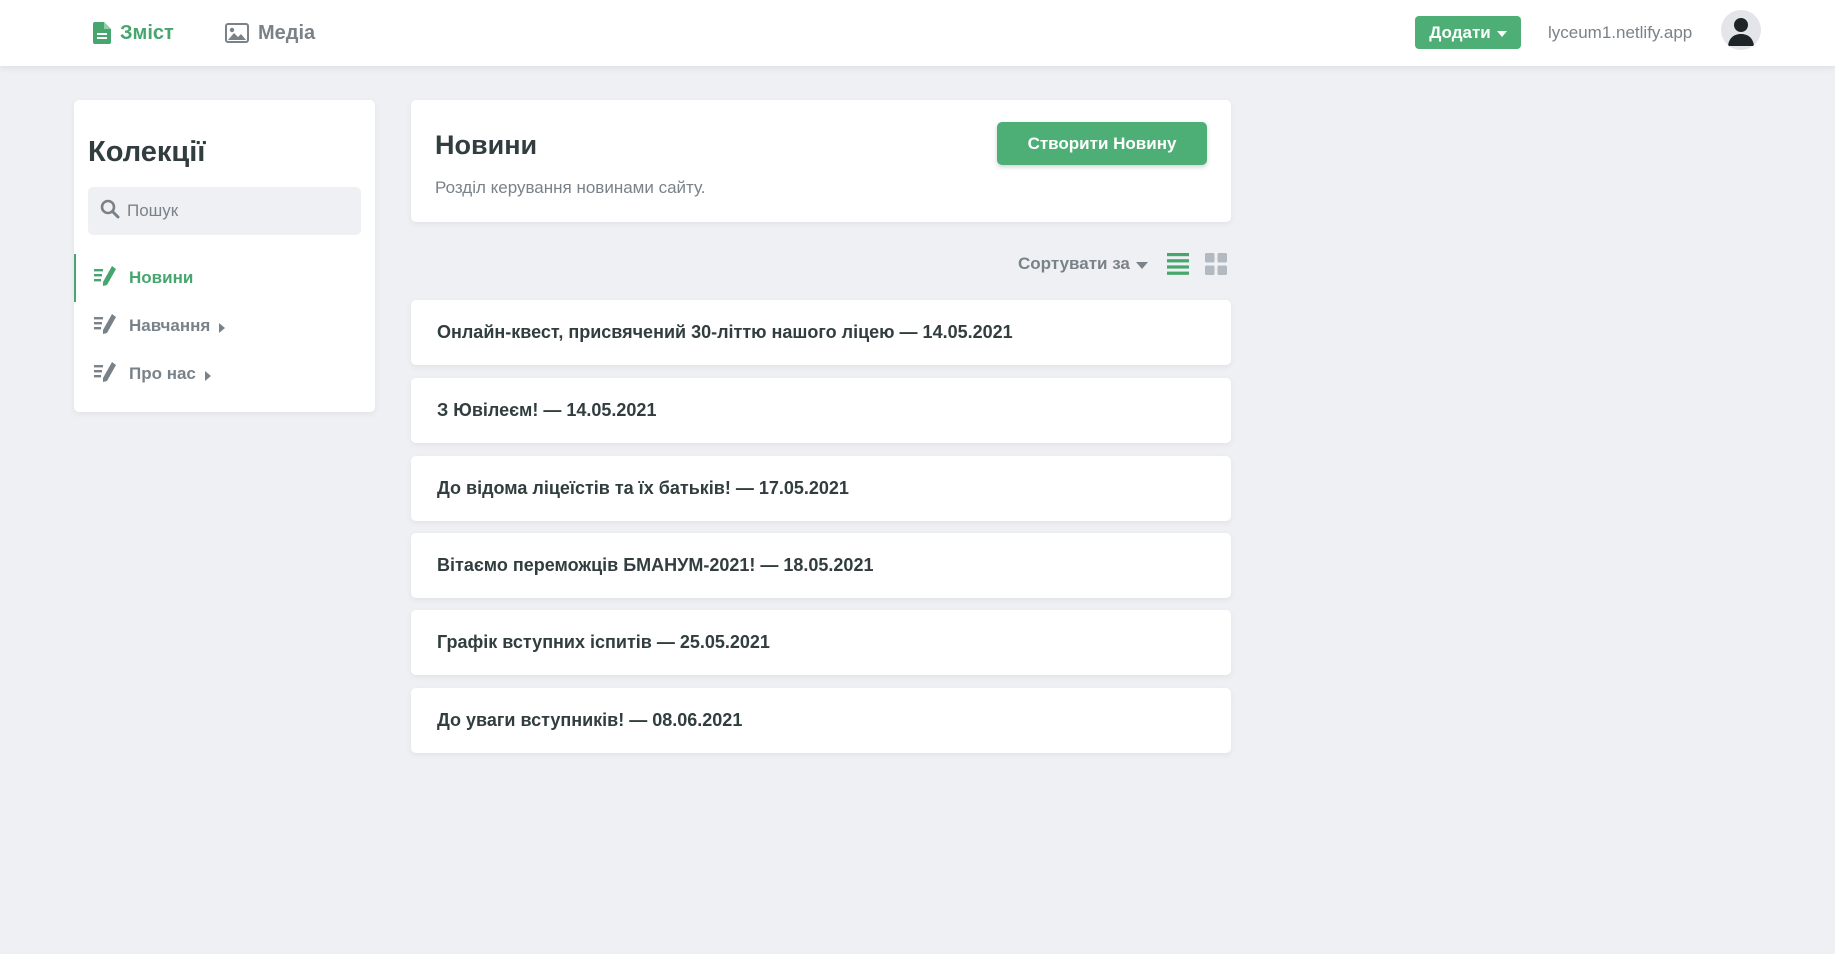  What do you see at coordinates (1216, 266) in the screenshot?
I see `grid-view-icon` at bounding box center [1216, 266].